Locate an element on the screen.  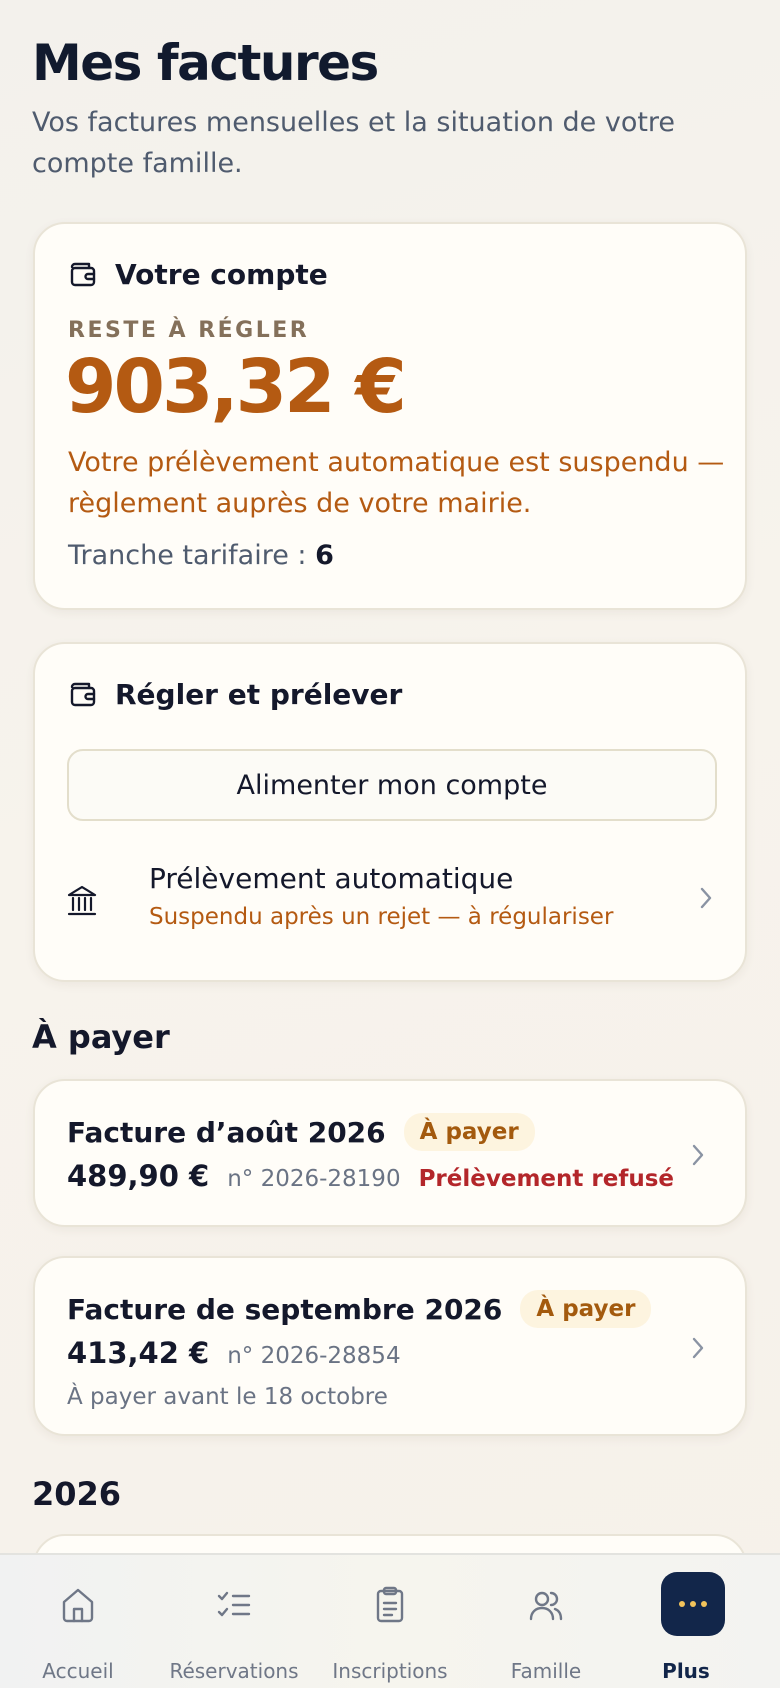
invoice-title: Facture de septembre 2026 is located at coordinates (285, 1309).